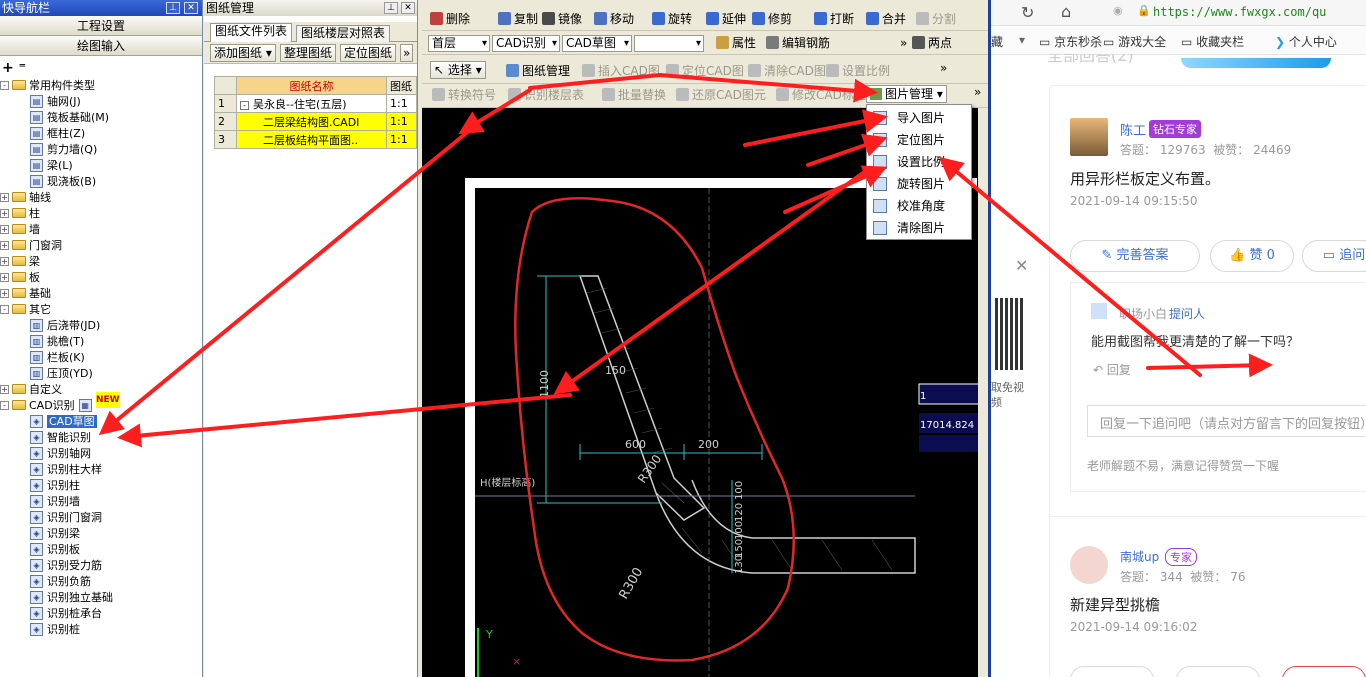 This screenshot has width=1366, height=677. I want to click on tree-common-item: ▤ 梁(L), so click(51, 166).